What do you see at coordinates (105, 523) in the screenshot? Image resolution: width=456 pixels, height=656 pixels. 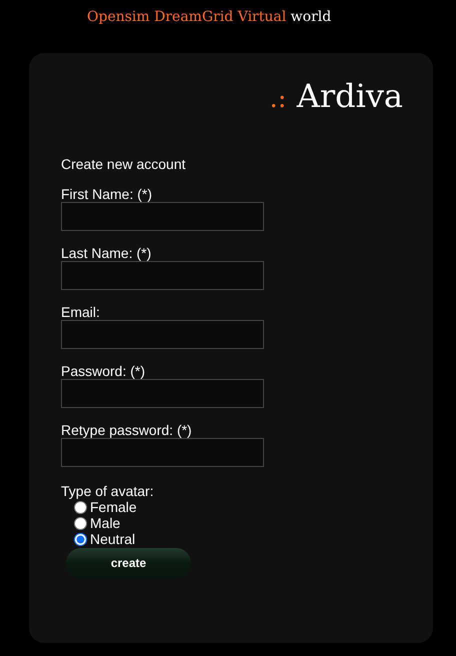 I see `radio-label: Male` at bounding box center [105, 523].